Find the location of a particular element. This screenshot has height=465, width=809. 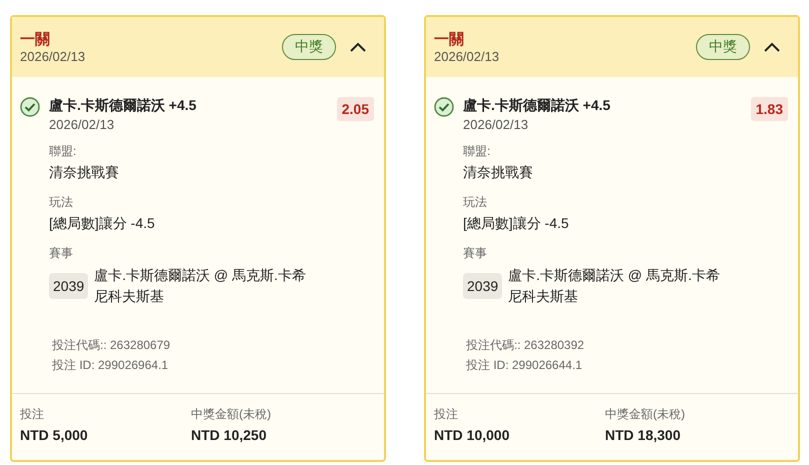

payout-amount: NTD 18,300 is located at coordinates (642, 435).